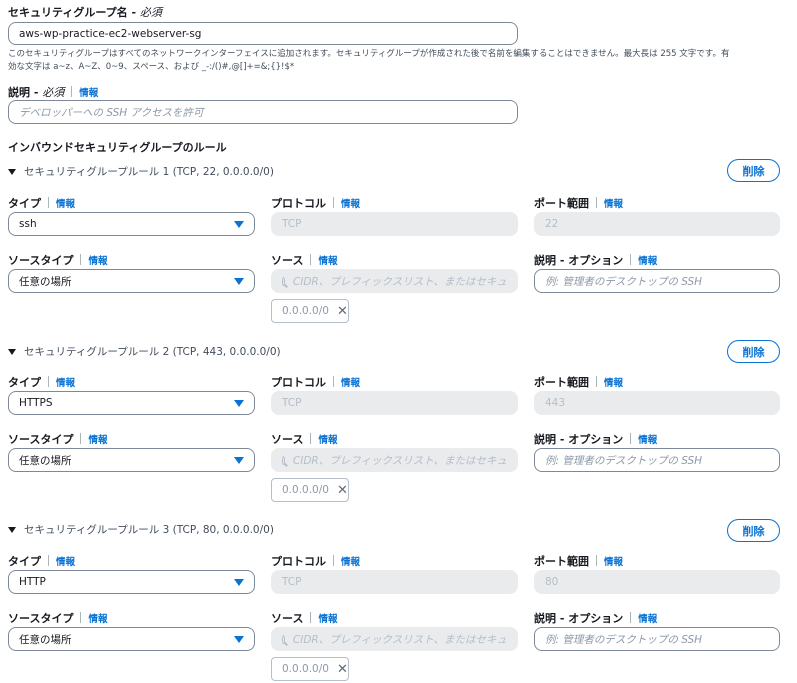 The height and width of the screenshot is (683, 797). I want to click on group-name-input: aws-wp-practice-ec2-webserver-sg, so click(263, 33).